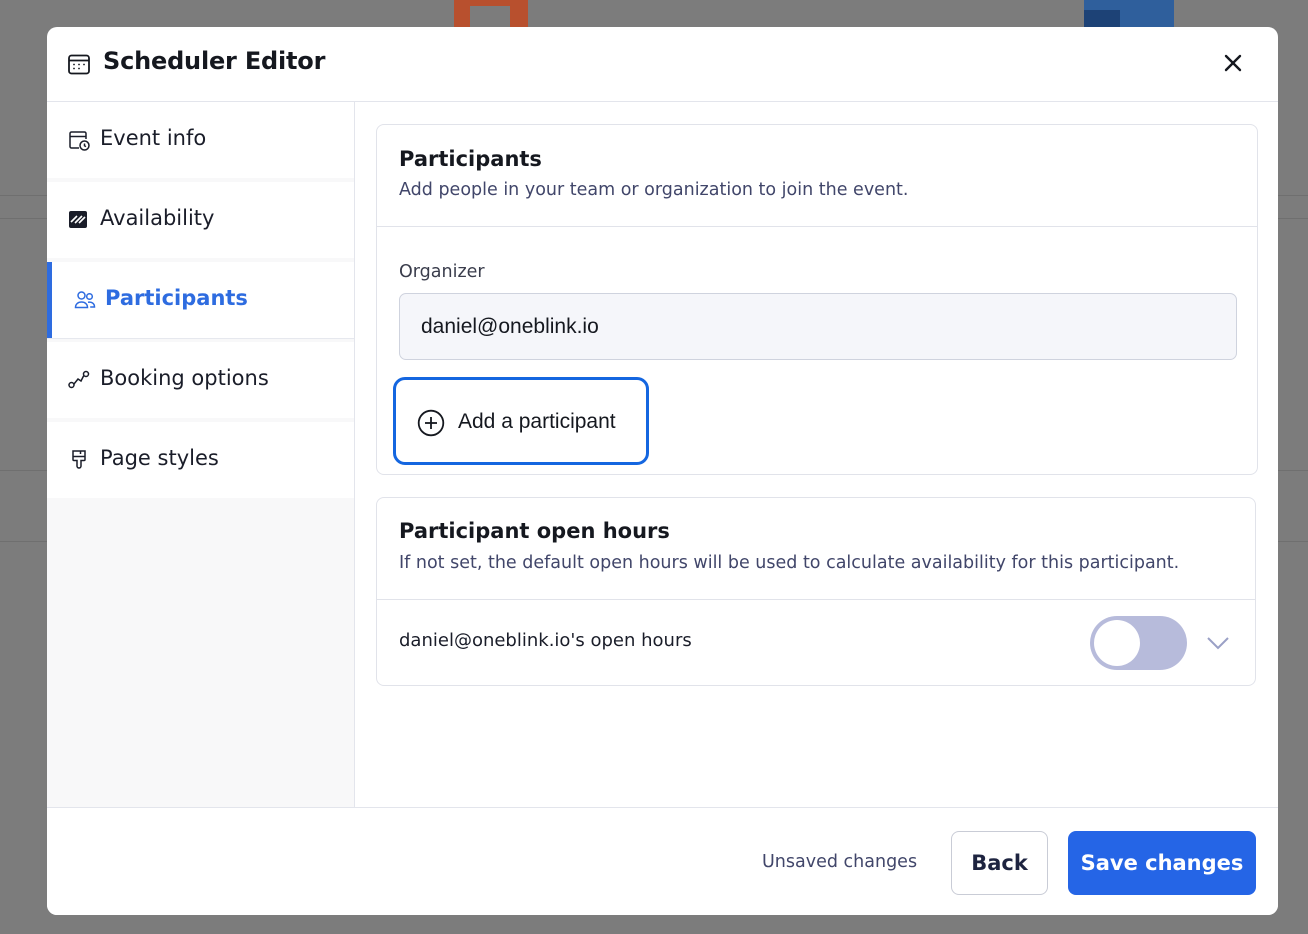  What do you see at coordinates (153, 138) in the screenshot?
I see `sidebar-item-label: Event info` at bounding box center [153, 138].